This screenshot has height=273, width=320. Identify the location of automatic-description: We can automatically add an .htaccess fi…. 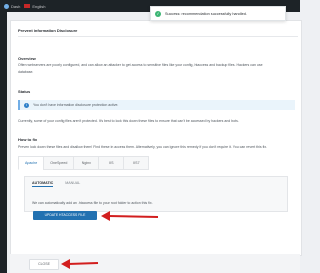
(92, 203).